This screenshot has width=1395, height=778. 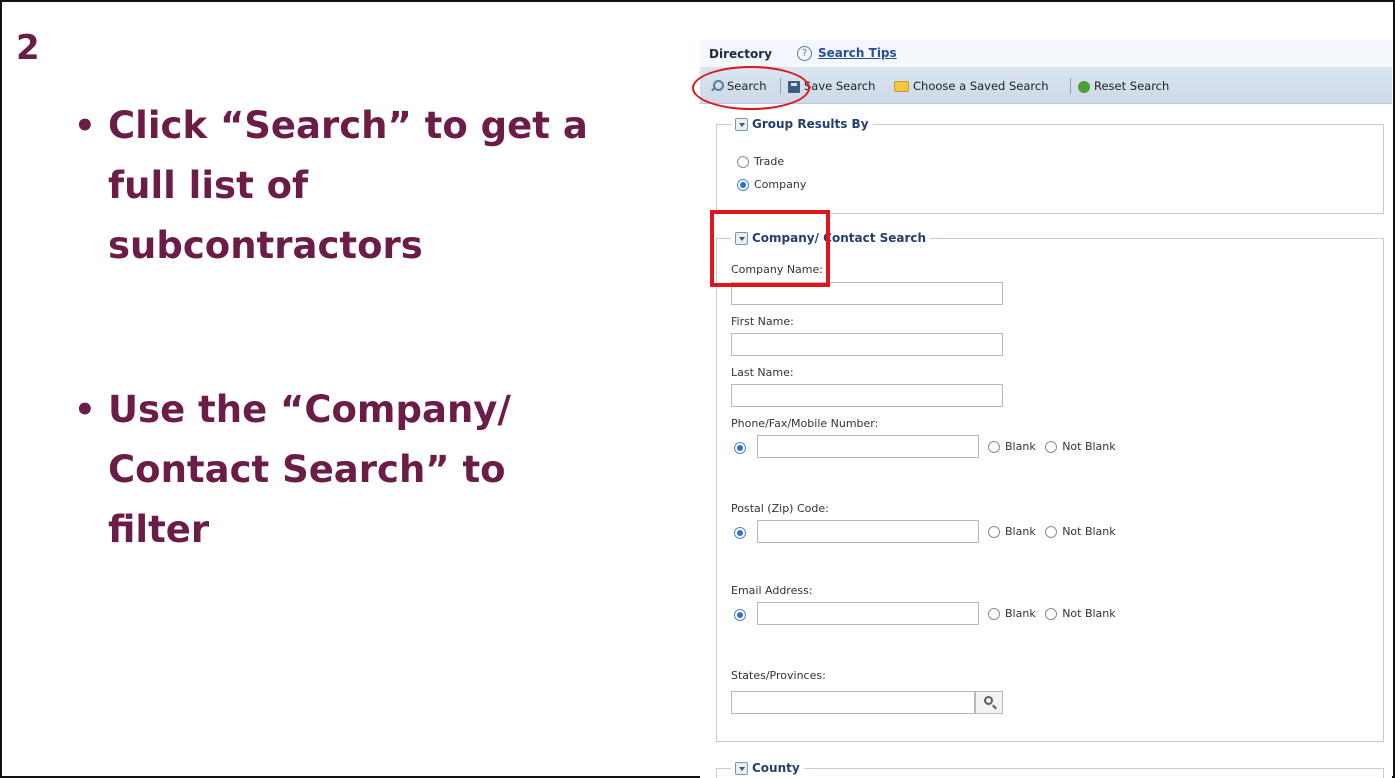 I want to click on phone-value-radio, so click(x=740, y=448).